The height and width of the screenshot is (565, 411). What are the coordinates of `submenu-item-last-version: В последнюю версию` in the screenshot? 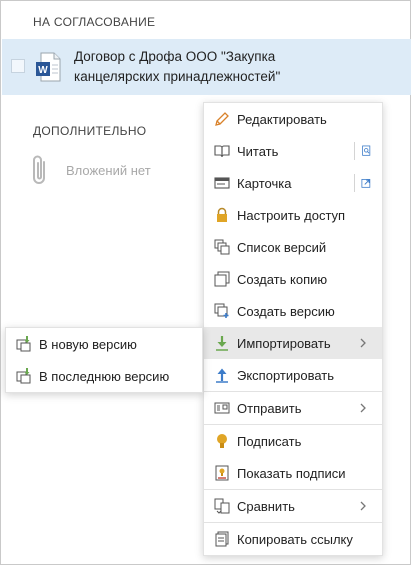 It's located at (104, 376).